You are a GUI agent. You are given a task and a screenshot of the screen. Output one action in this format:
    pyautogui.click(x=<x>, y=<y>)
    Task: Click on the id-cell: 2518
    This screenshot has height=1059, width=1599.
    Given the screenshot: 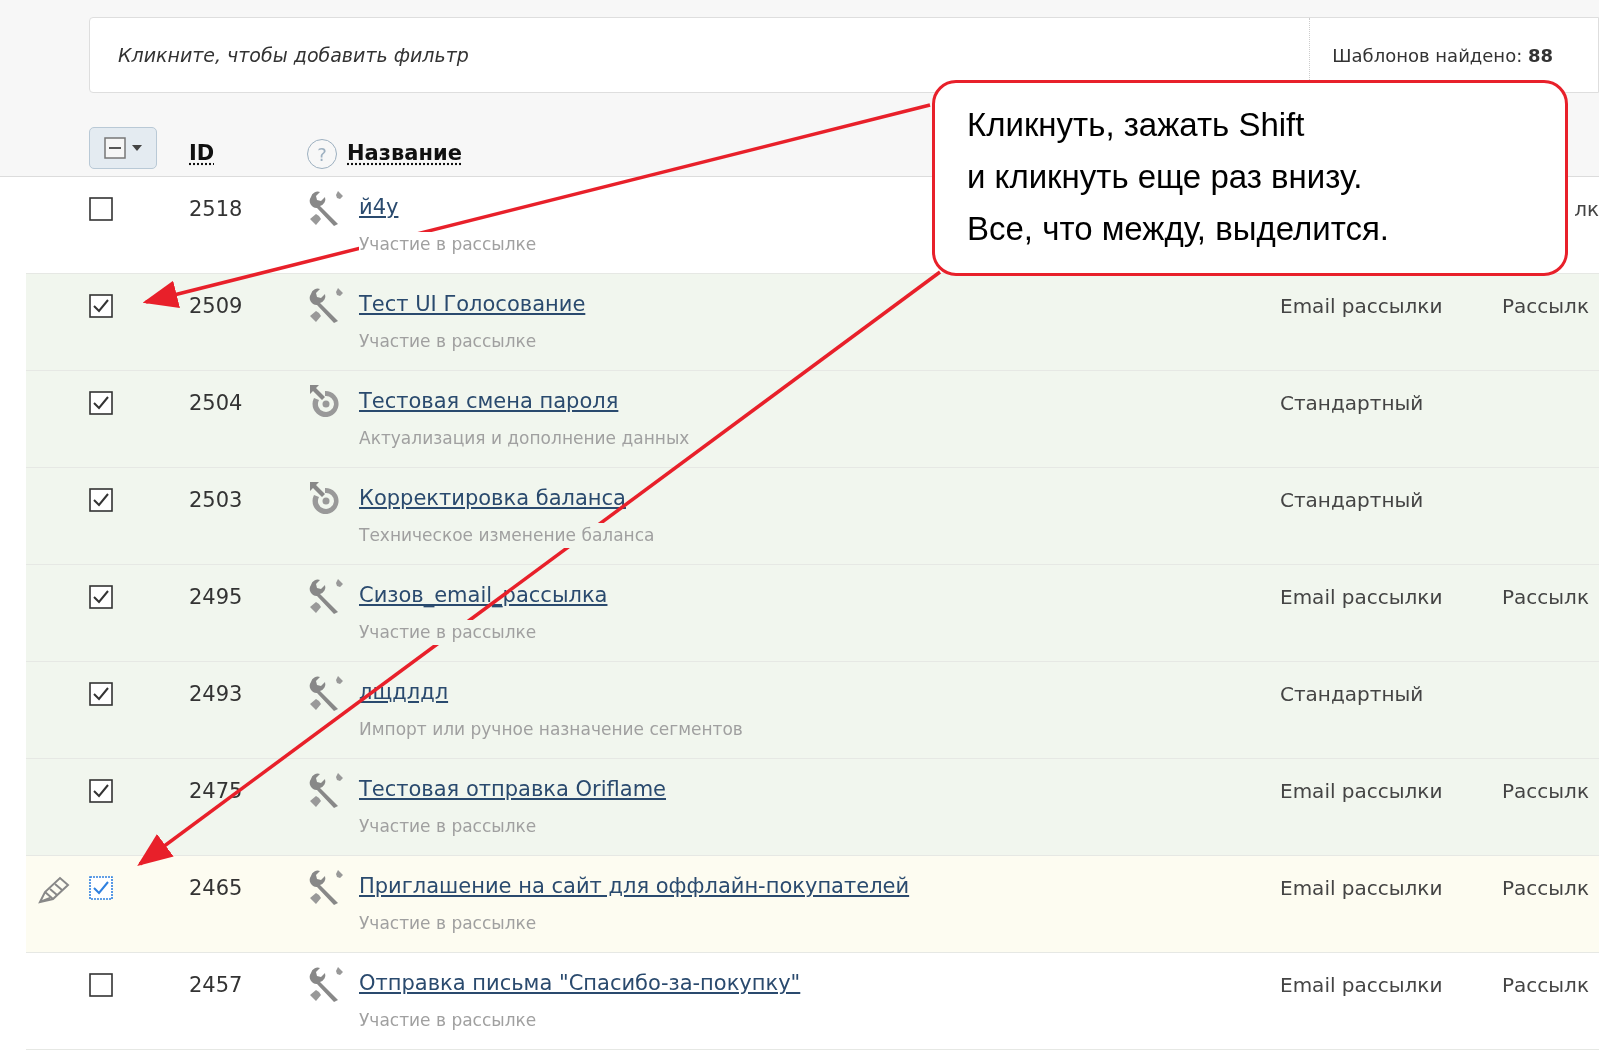 What is the action you would take?
    pyautogui.click(x=216, y=209)
    